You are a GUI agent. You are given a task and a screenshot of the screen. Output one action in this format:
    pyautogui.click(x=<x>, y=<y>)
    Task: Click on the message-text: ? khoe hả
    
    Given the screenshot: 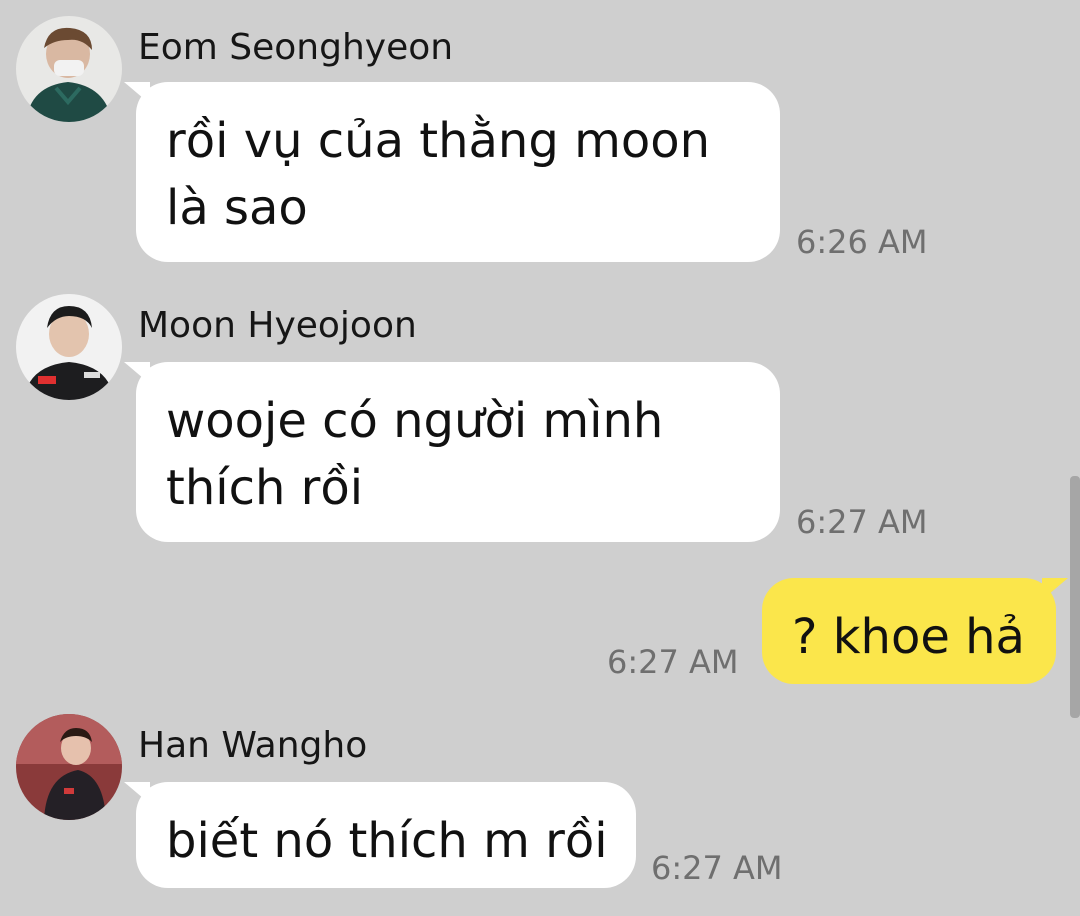 What is the action you would take?
    pyautogui.click(x=908, y=637)
    